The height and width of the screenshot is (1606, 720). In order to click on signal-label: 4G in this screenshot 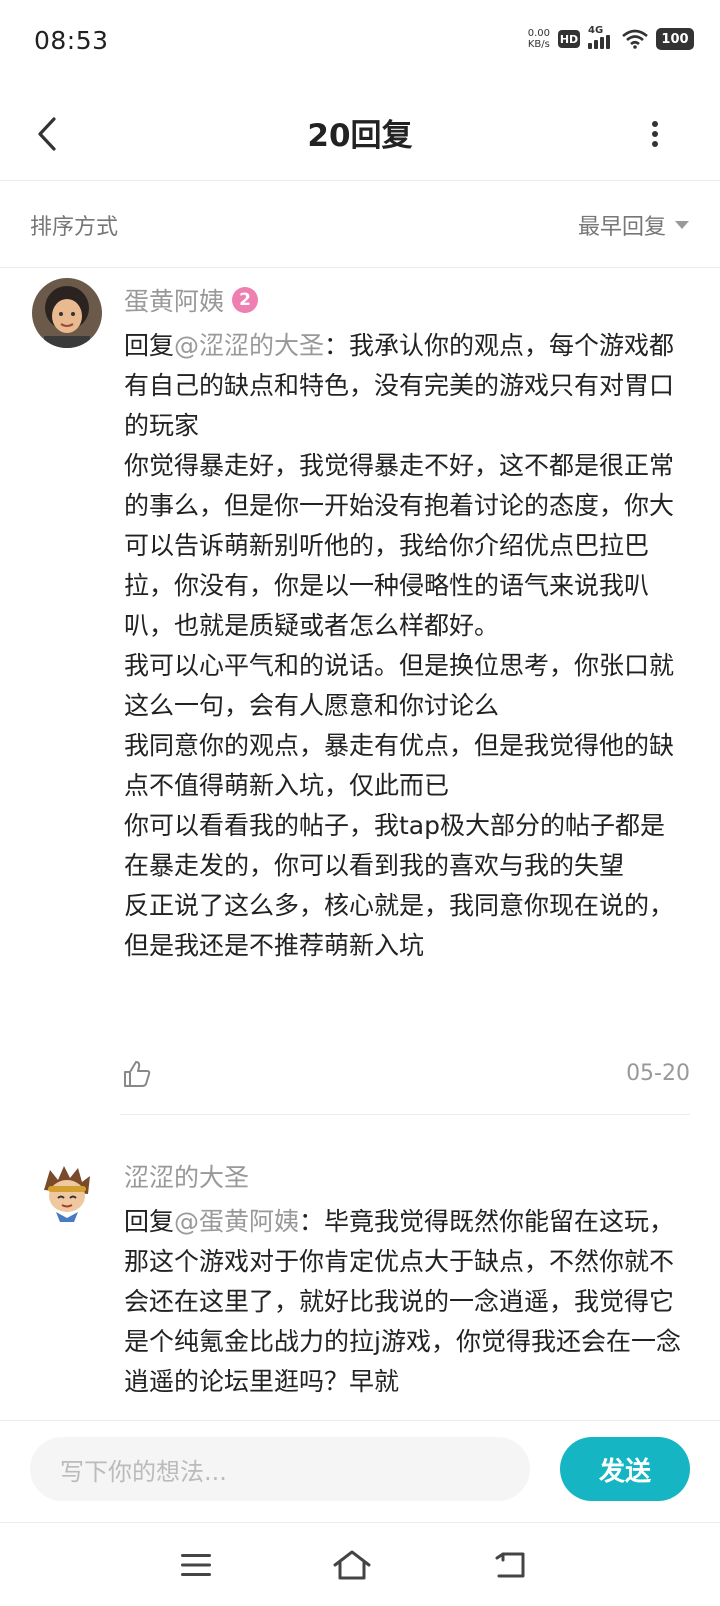, I will do `click(596, 30)`.